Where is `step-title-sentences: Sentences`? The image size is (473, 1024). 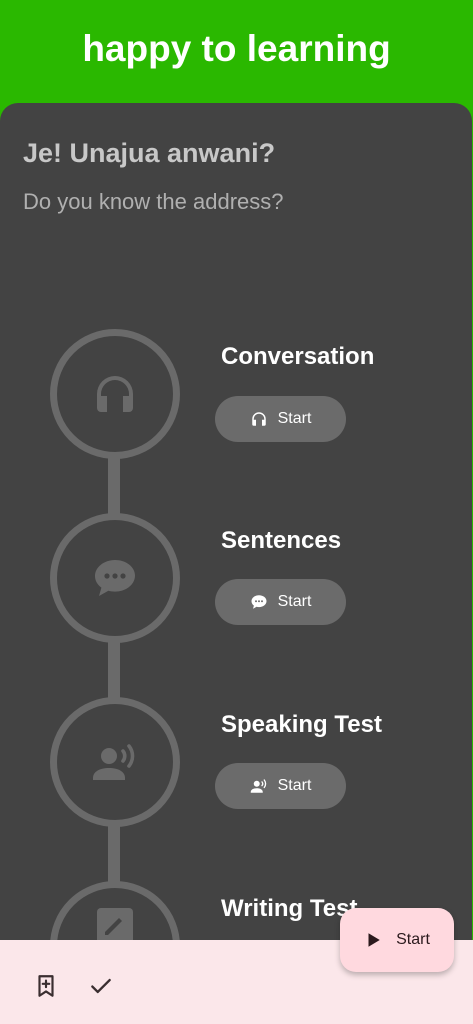 step-title-sentences: Sentences is located at coordinates (281, 540).